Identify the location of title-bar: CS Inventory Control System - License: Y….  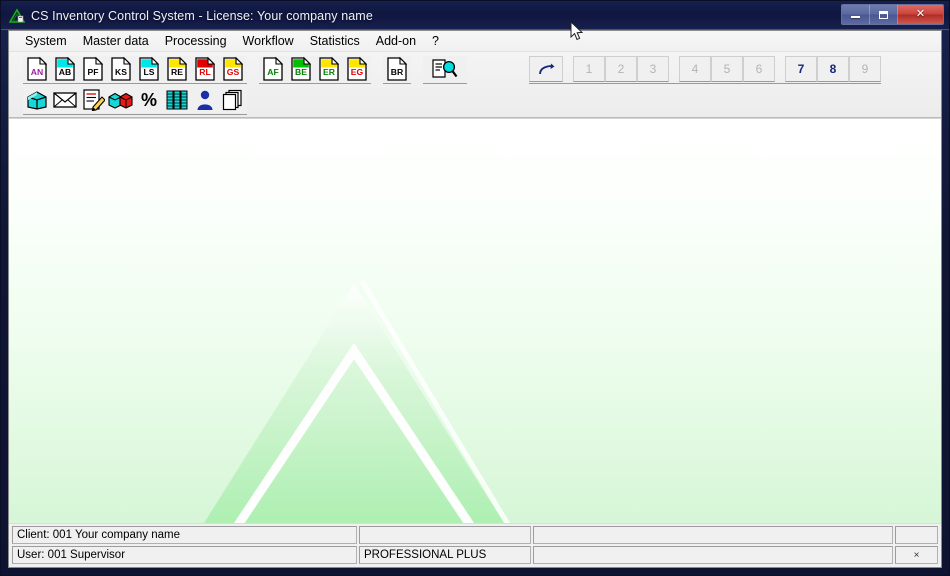
(475, 15).